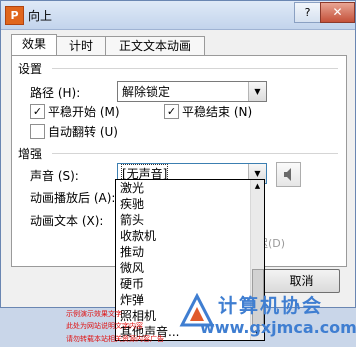 The height and width of the screenshot is (347, 356). What do you see at coordinates (190, 220) in the screenshot?
I see `sound-option: 箭头` at bounding box center [190, 220].